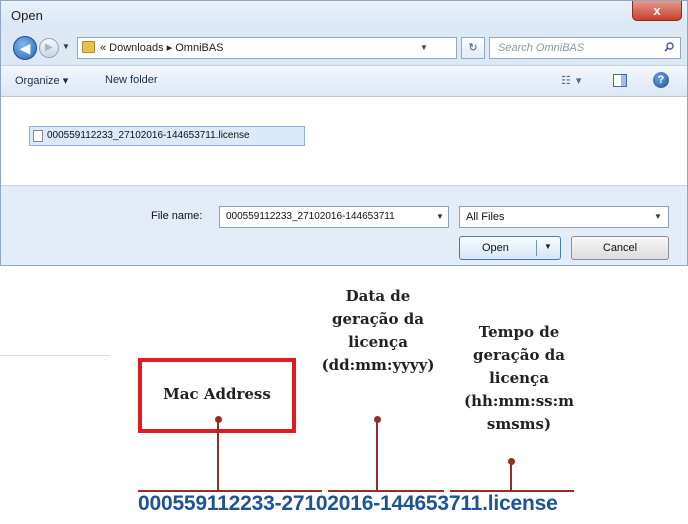 This screenshot has width=688, height=524. Describe the element at coordinates (267, 48) in the screenshot. I see `address-bar: « Downloads ▸ OmniBAS ▼` at that location.